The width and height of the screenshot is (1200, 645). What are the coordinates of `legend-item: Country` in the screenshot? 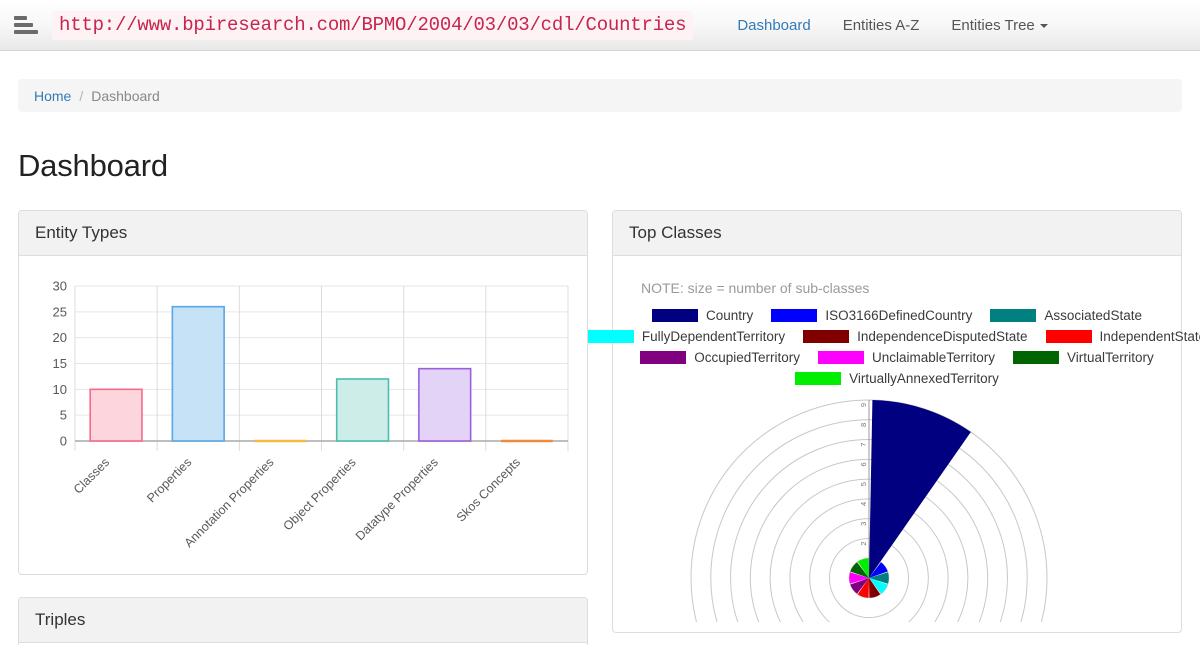 It's located at (702, 315).